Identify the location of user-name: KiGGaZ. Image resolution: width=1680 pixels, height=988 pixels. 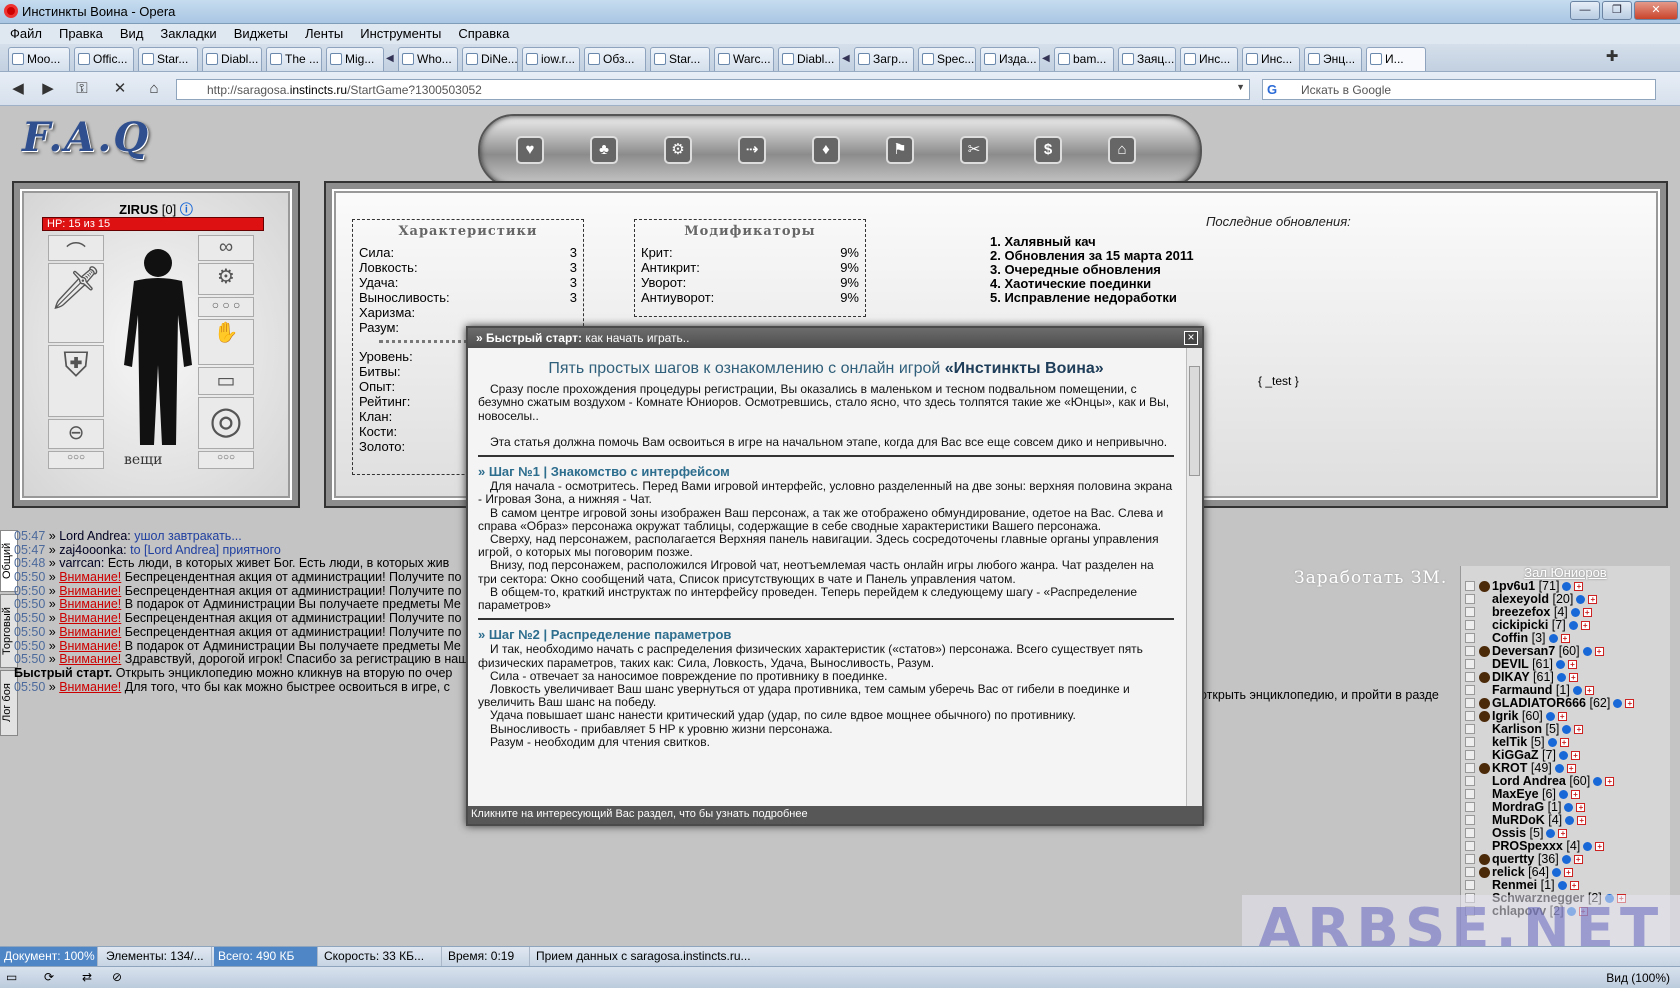
(1515, 755).